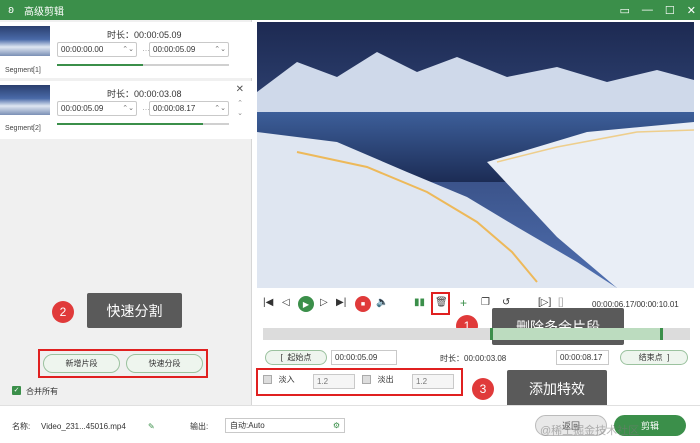 The height and width of the screenshot is (443, 700). Describe the element at coordinates (625, 10) in the screenshot. I see `restore-icon: ▭` at that location.